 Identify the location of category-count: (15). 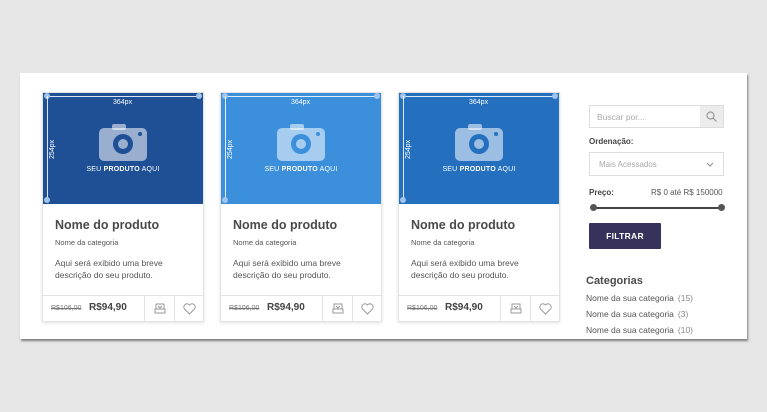
(685, 298).